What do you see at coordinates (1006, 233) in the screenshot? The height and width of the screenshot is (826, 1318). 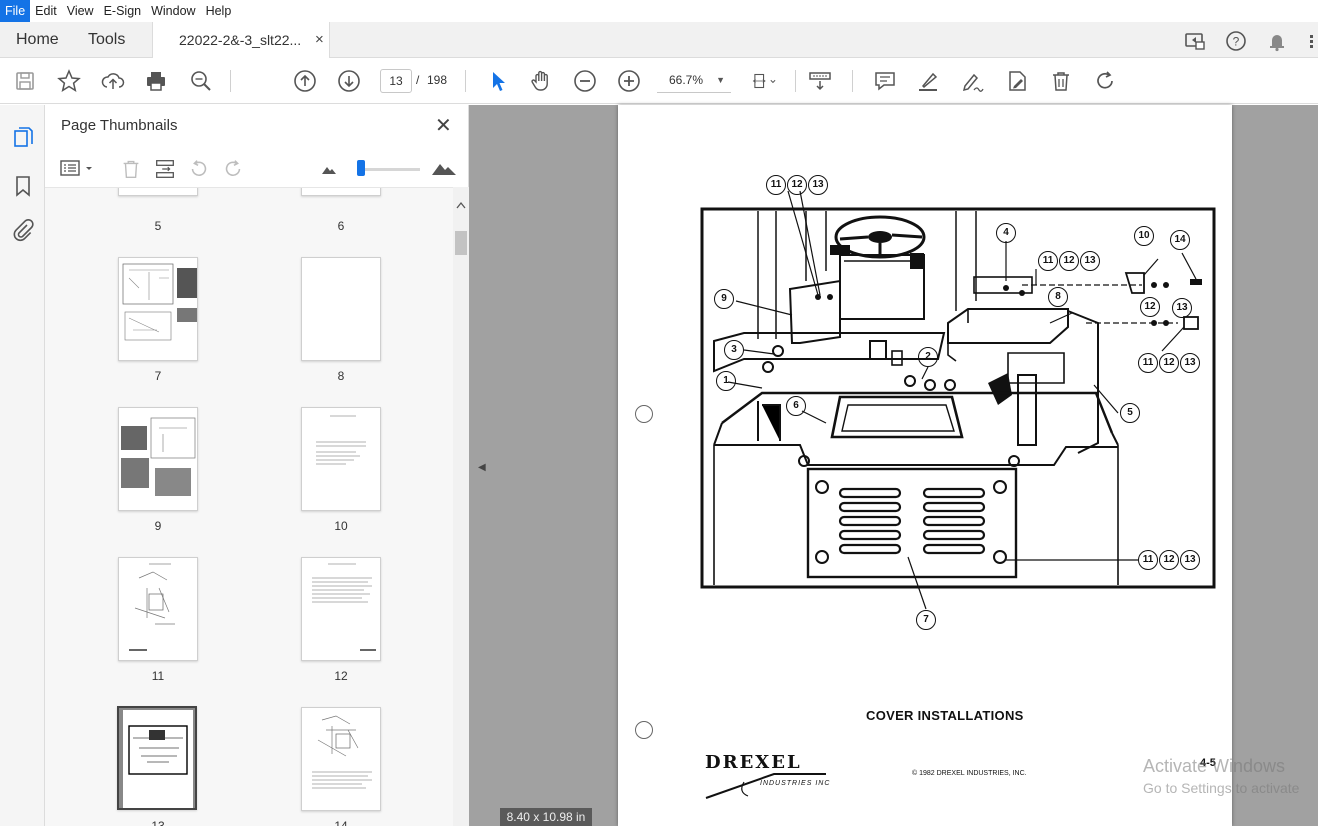 I see `callout-4: 4` at bounding box center [1006, 233].